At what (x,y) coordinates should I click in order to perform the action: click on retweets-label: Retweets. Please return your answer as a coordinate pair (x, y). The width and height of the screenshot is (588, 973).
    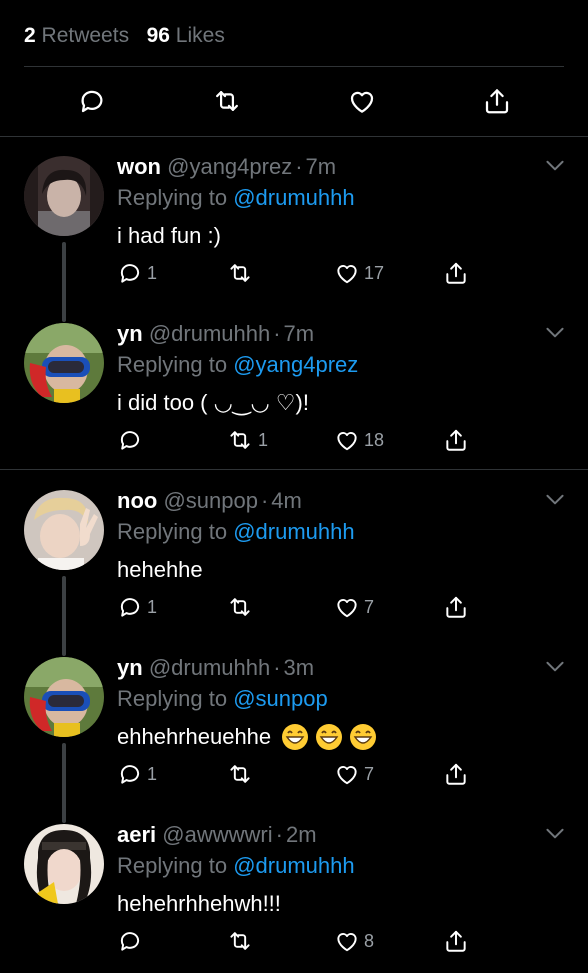
    Looking at the image, I should click on (86, 35).